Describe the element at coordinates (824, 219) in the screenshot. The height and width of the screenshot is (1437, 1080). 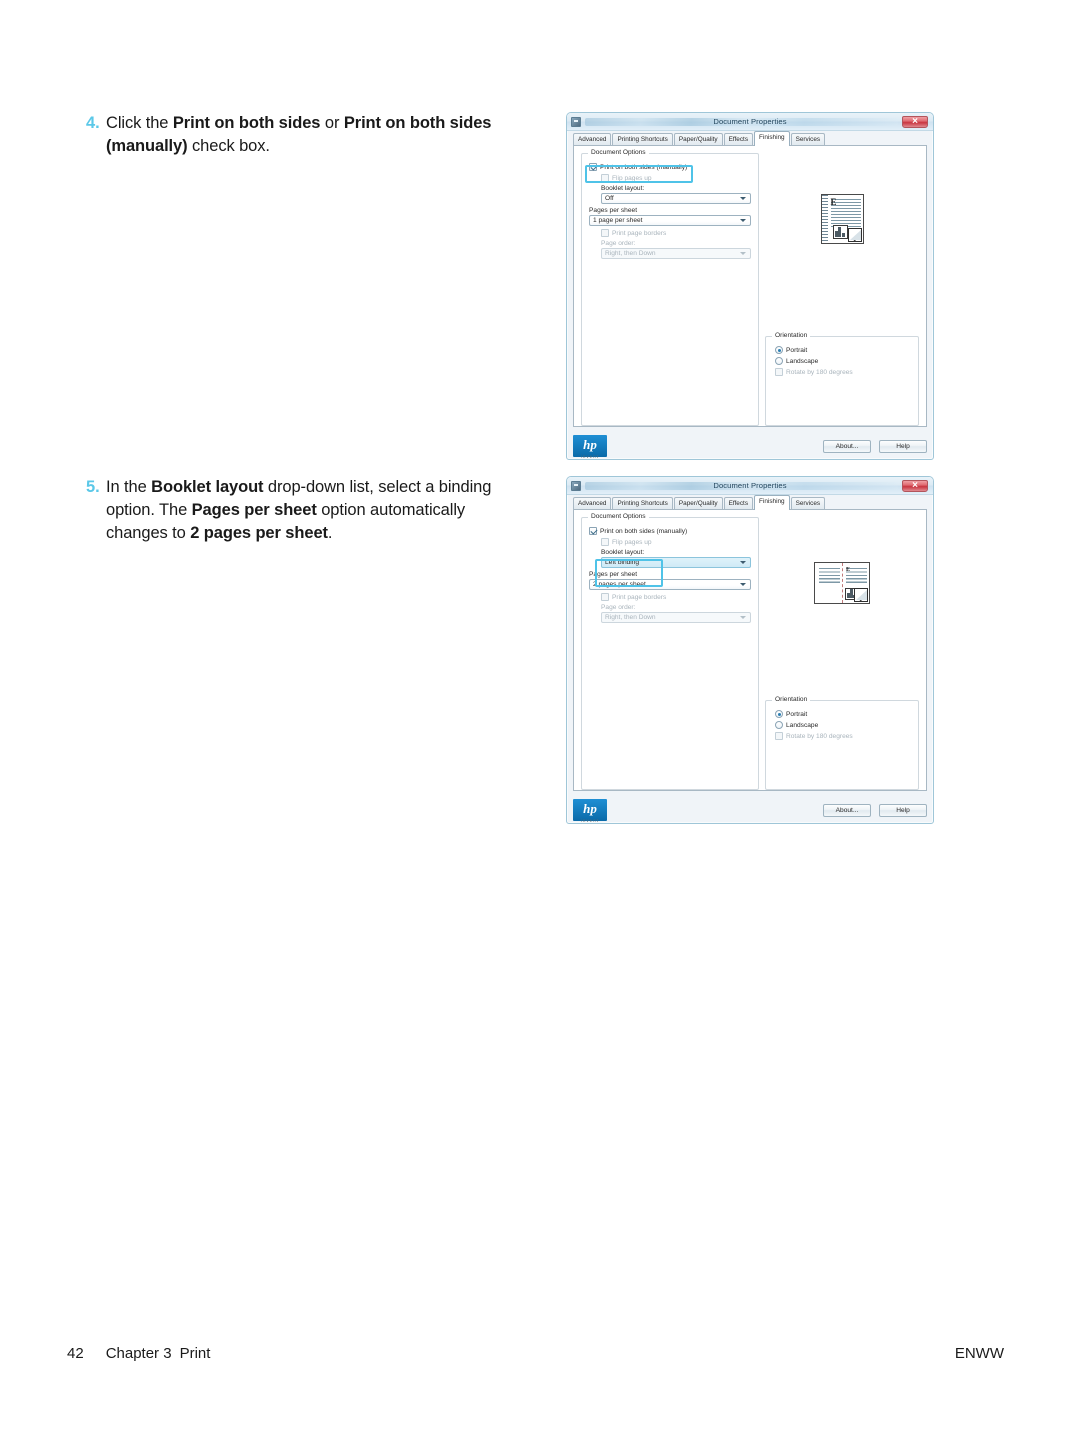
I see `spiral-binding-icon` at that location.